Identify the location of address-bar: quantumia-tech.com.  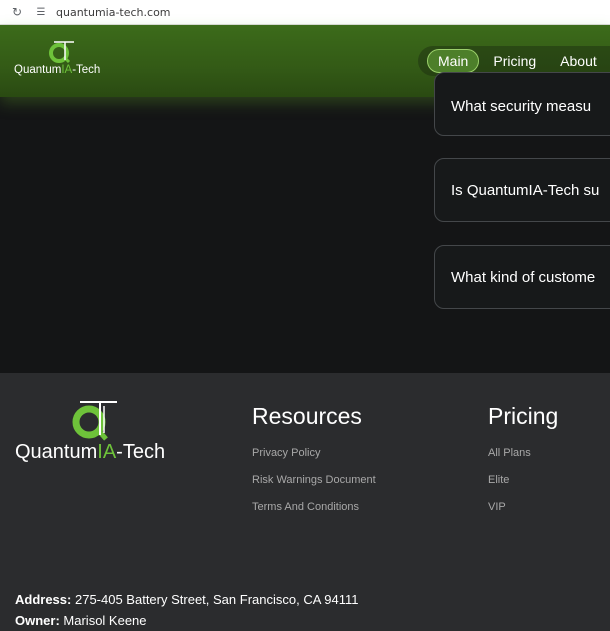
(113, 12).